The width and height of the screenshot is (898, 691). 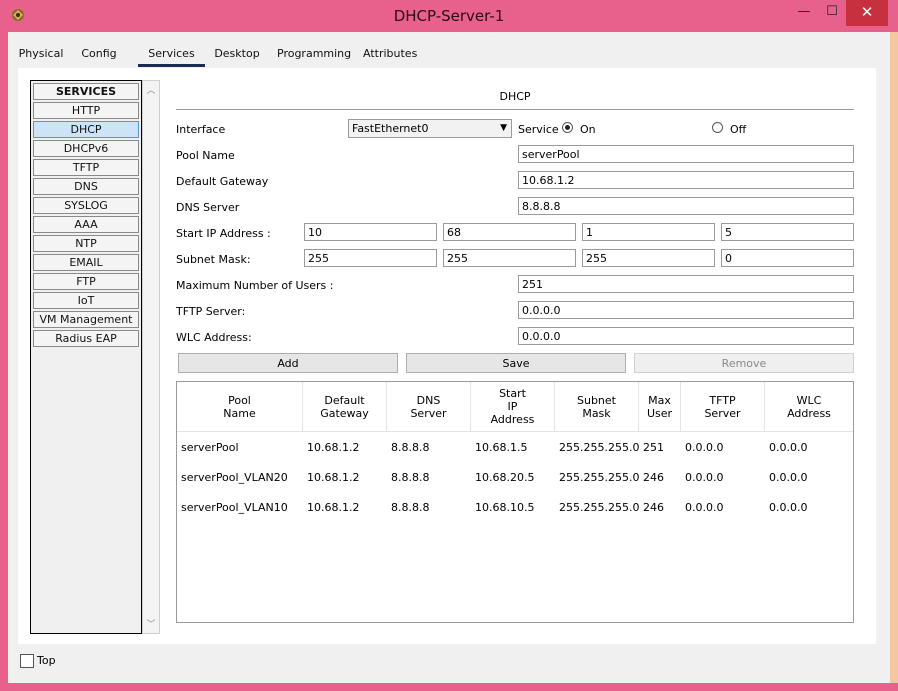 I want to click on service-item-email: EMAIL, so click(x=86, y=262).